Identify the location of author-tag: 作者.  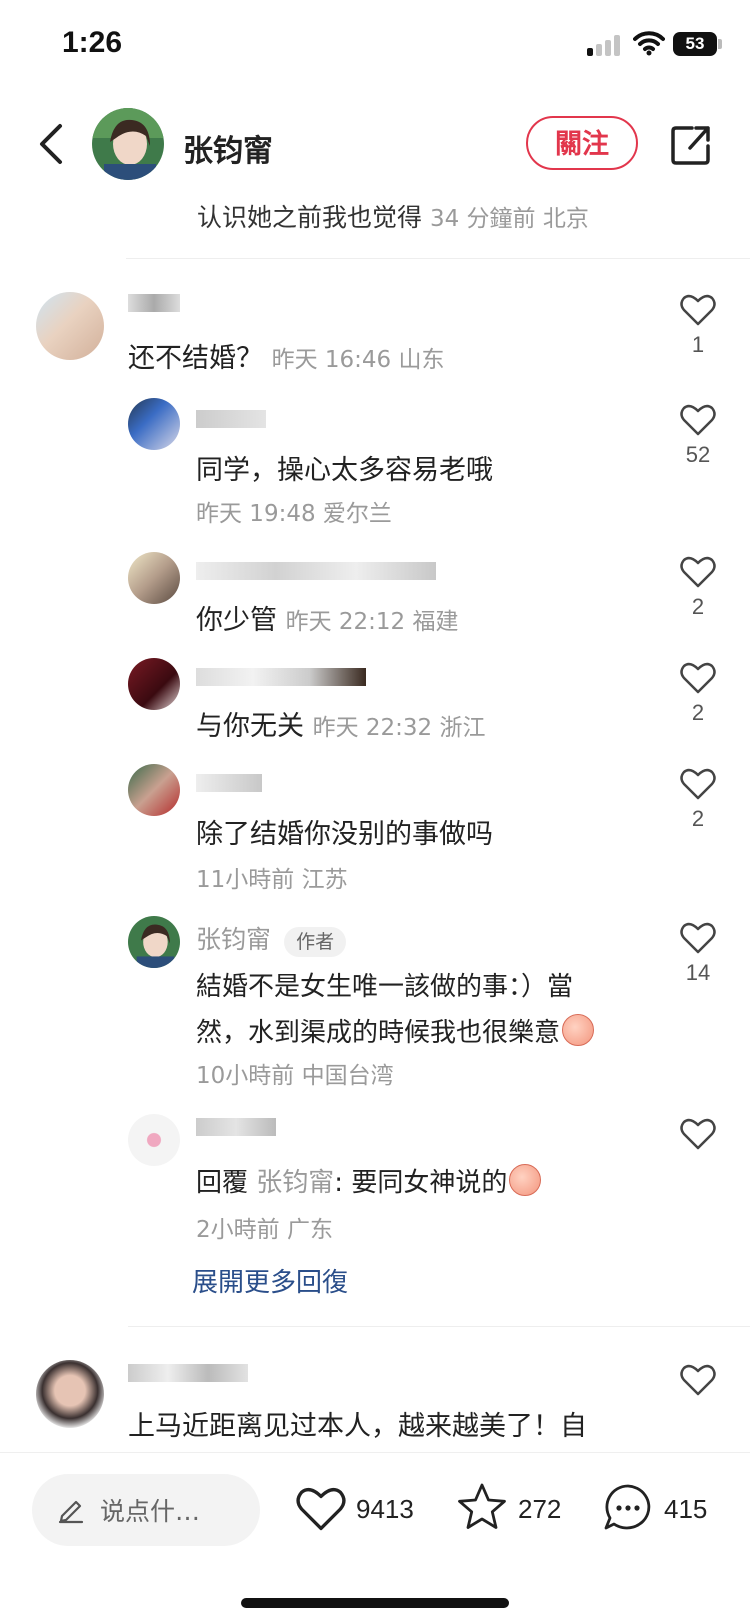
(315, 942).